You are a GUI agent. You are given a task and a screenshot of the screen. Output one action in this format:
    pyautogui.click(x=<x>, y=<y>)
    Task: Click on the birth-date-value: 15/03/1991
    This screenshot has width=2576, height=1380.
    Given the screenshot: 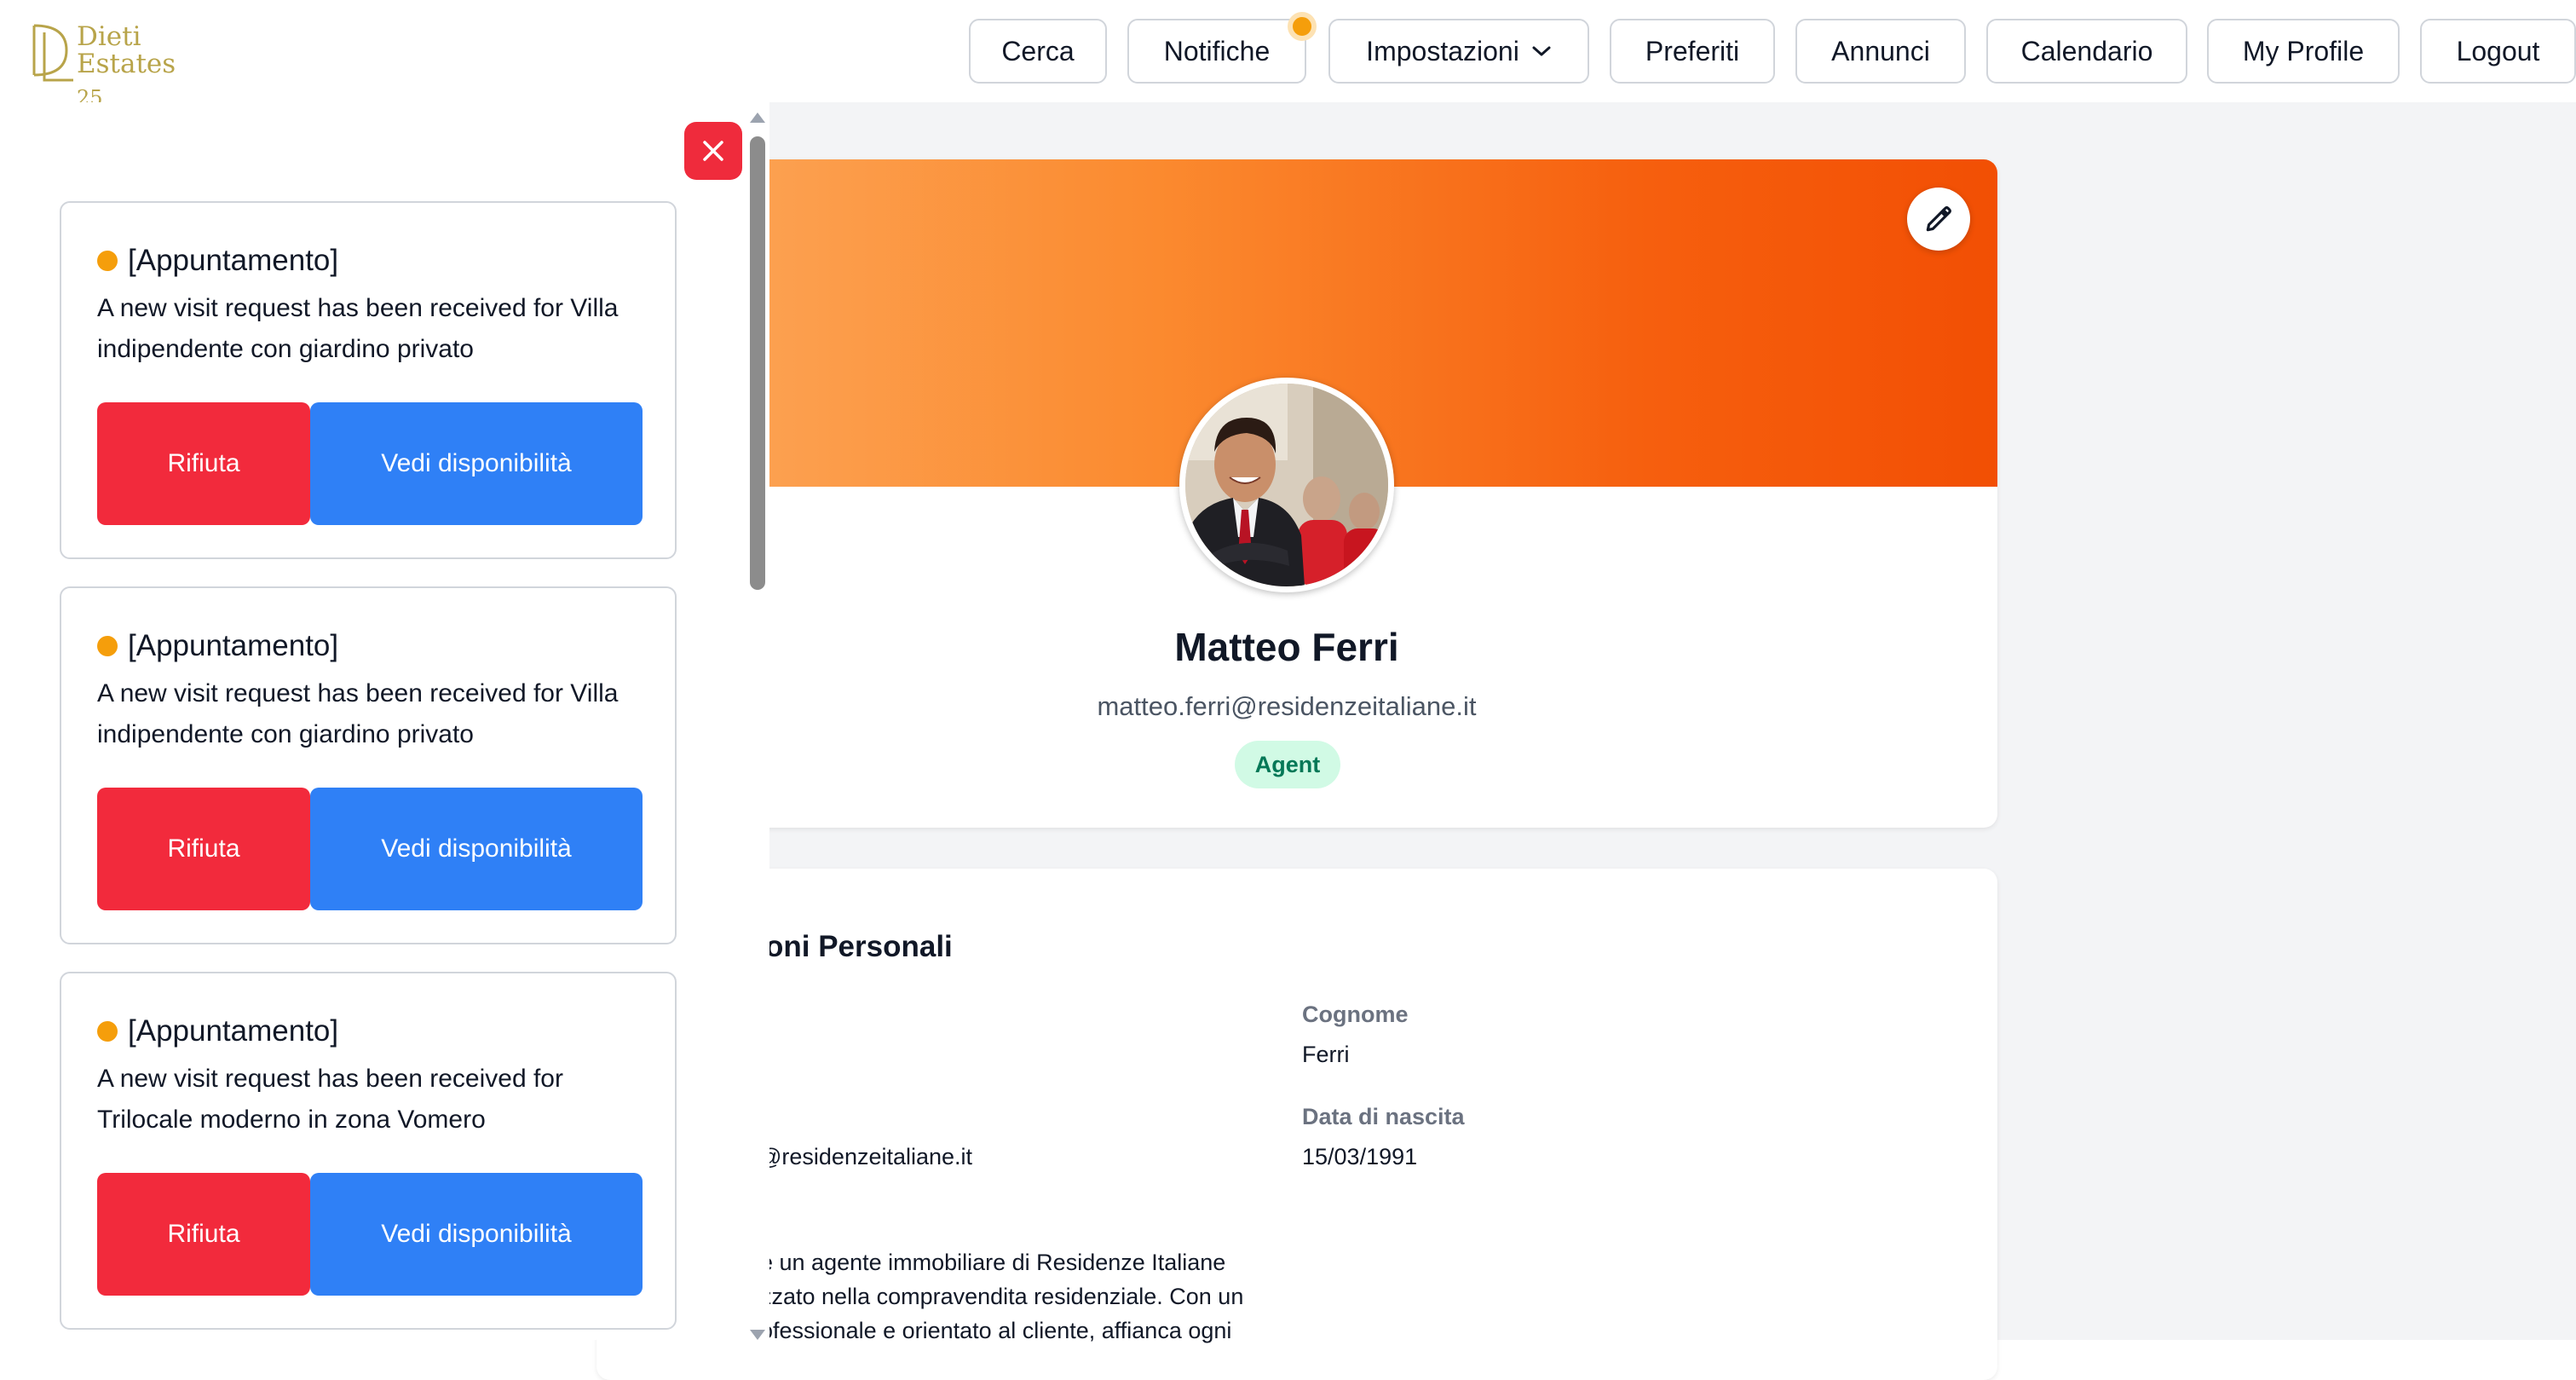 What is the action you would take?
    pyautogui.click(x=1360, y=1156)
    